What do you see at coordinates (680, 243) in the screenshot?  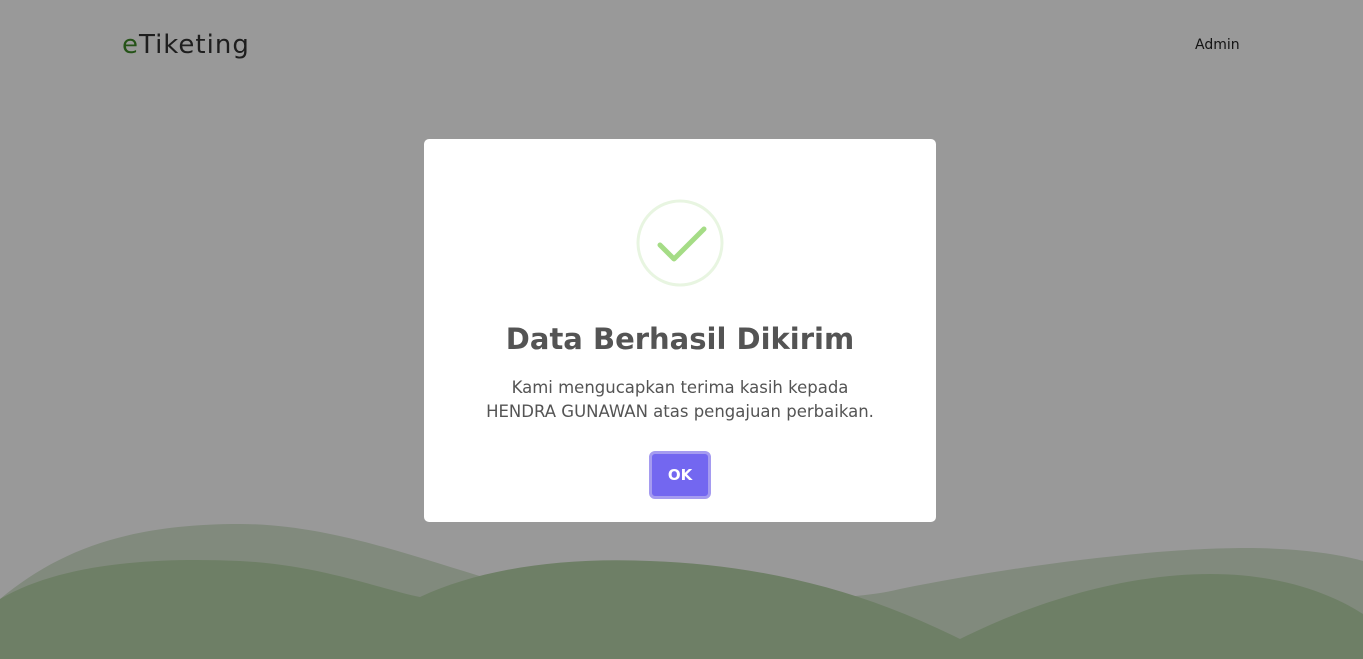 I see `check-circle-icon` at bounding box center [680, 243].